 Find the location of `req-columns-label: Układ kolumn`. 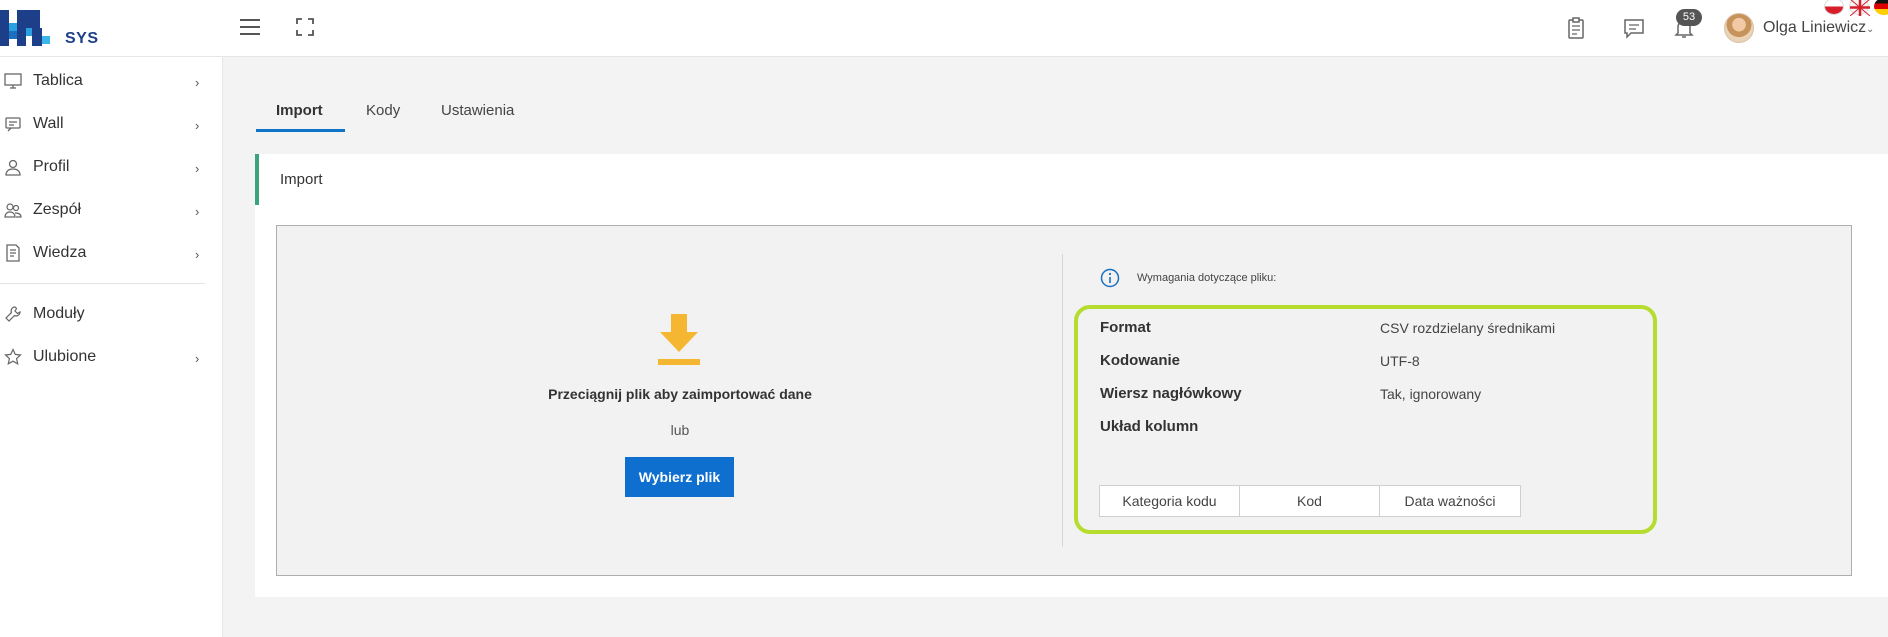

req-columns-label: Układ kolumn is located at coordinates (1149, 426).